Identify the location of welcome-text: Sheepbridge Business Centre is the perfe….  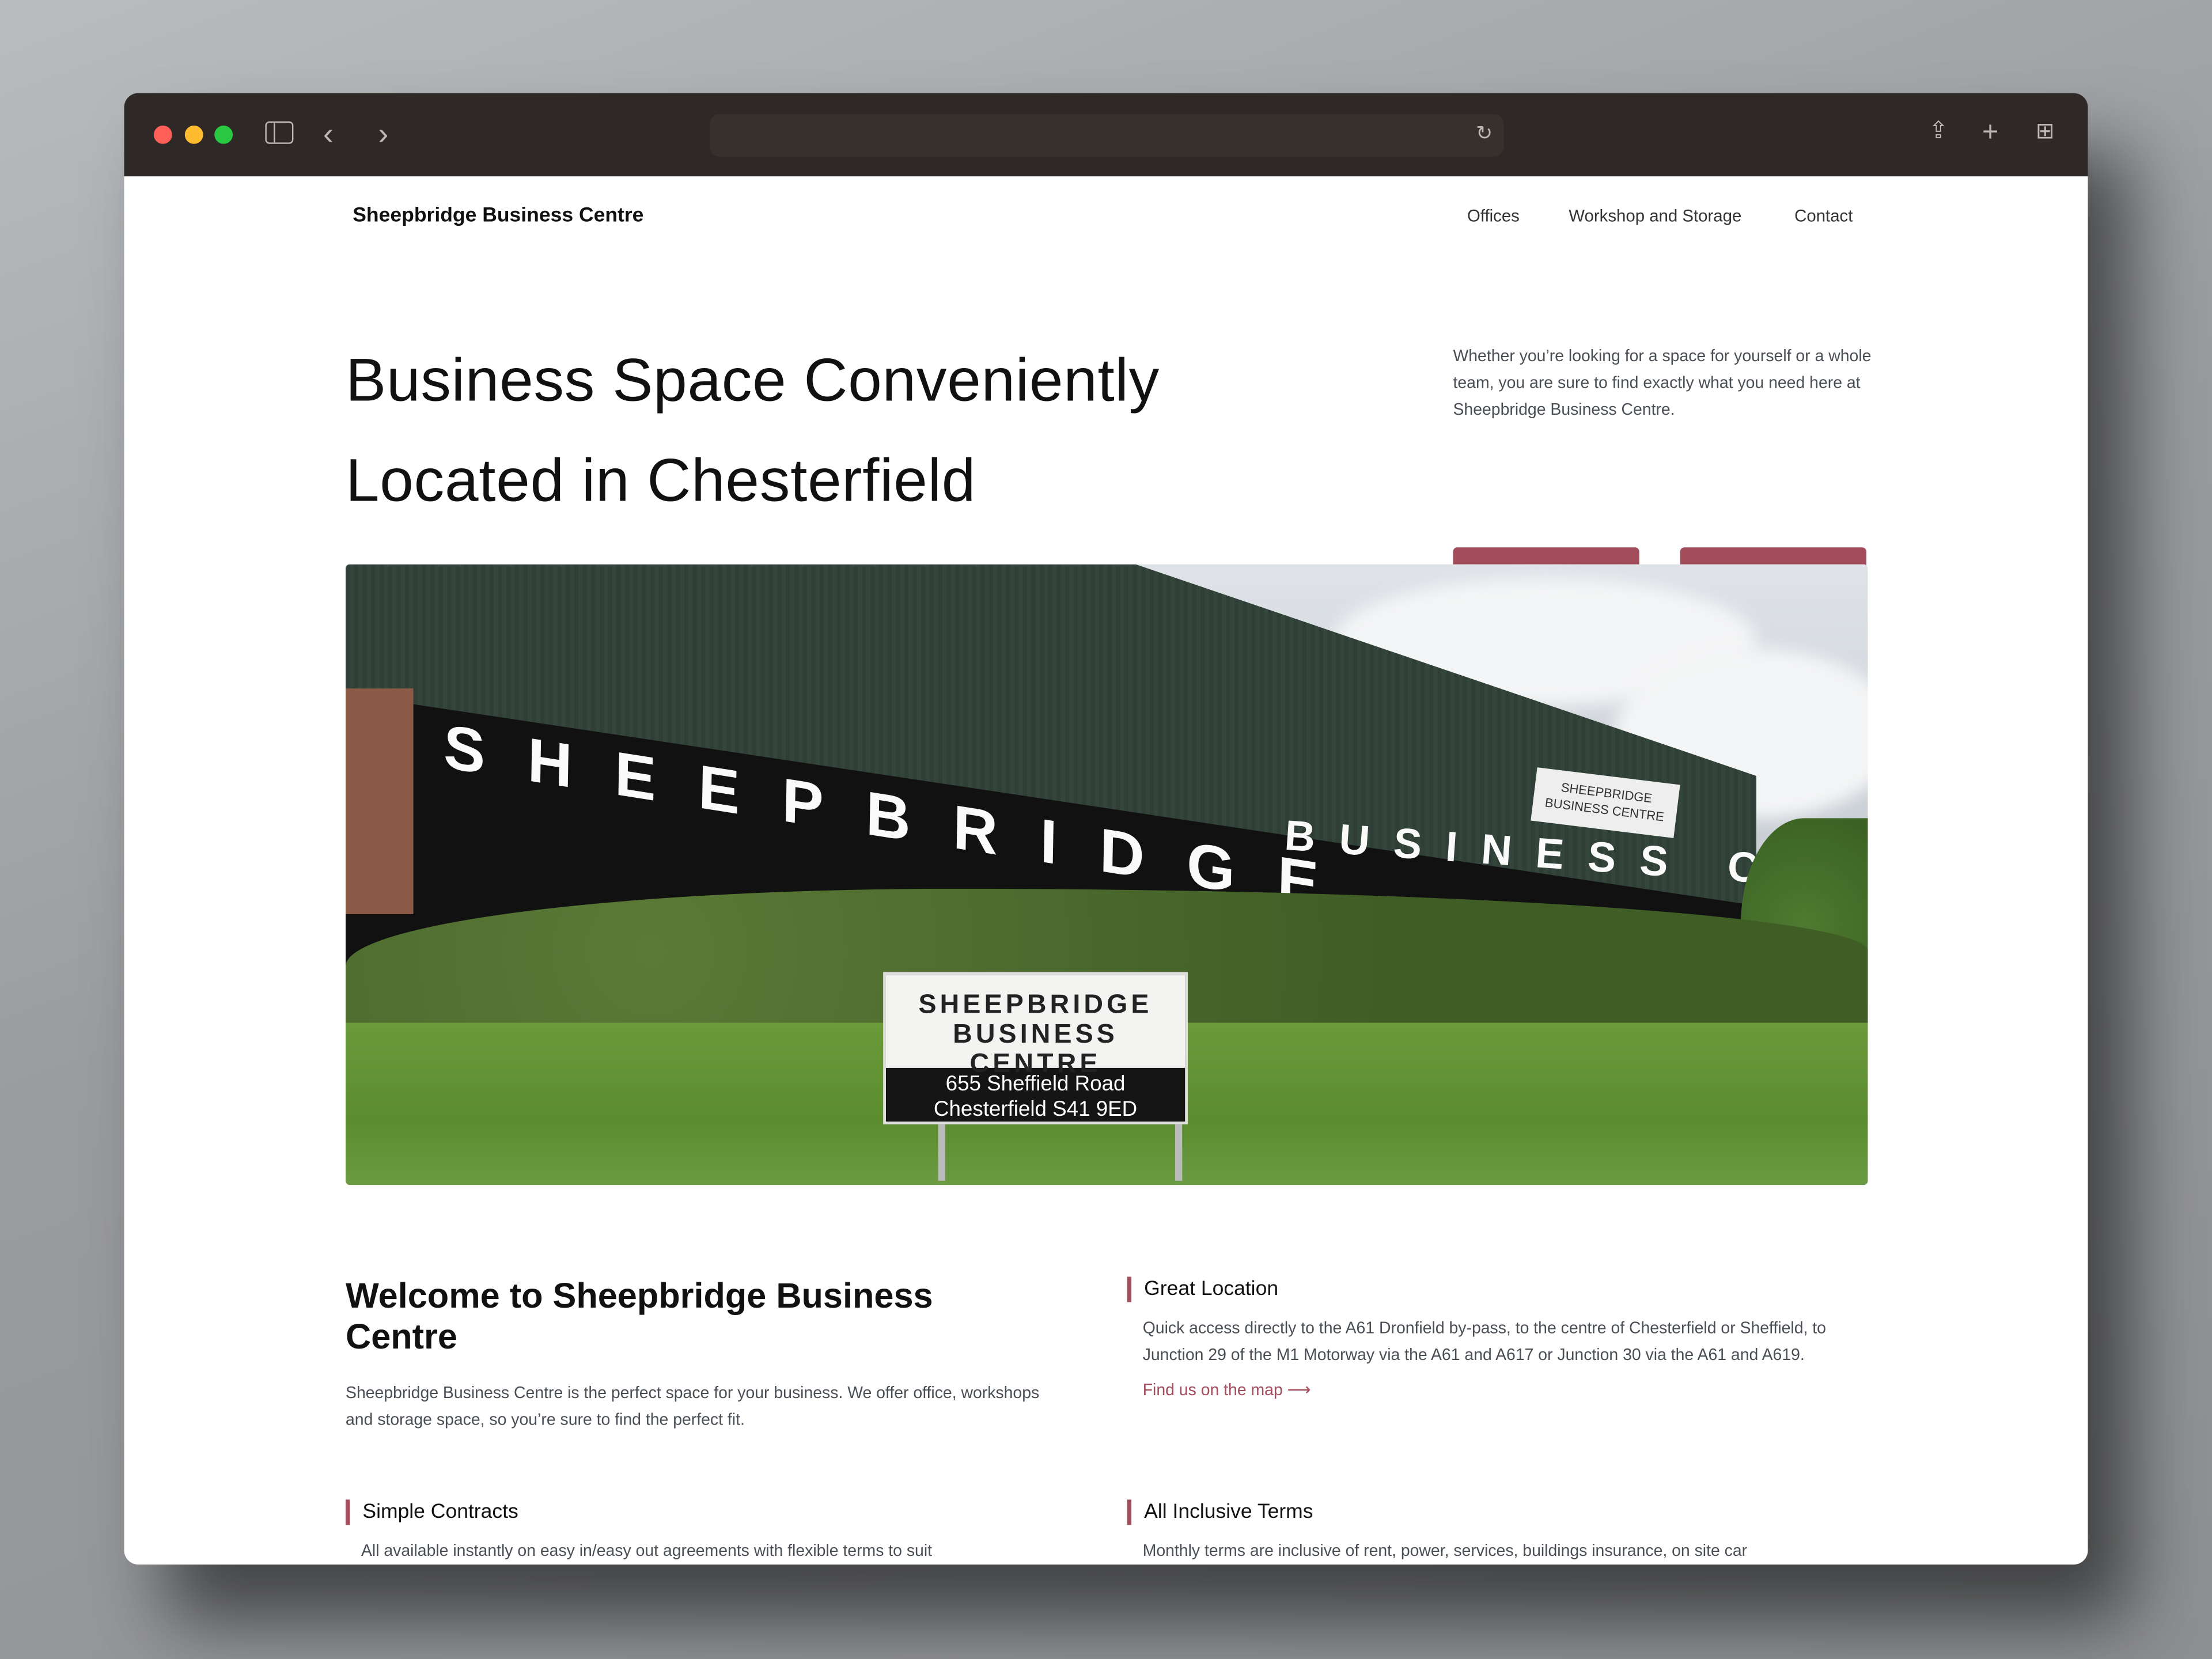
(693, 1406).